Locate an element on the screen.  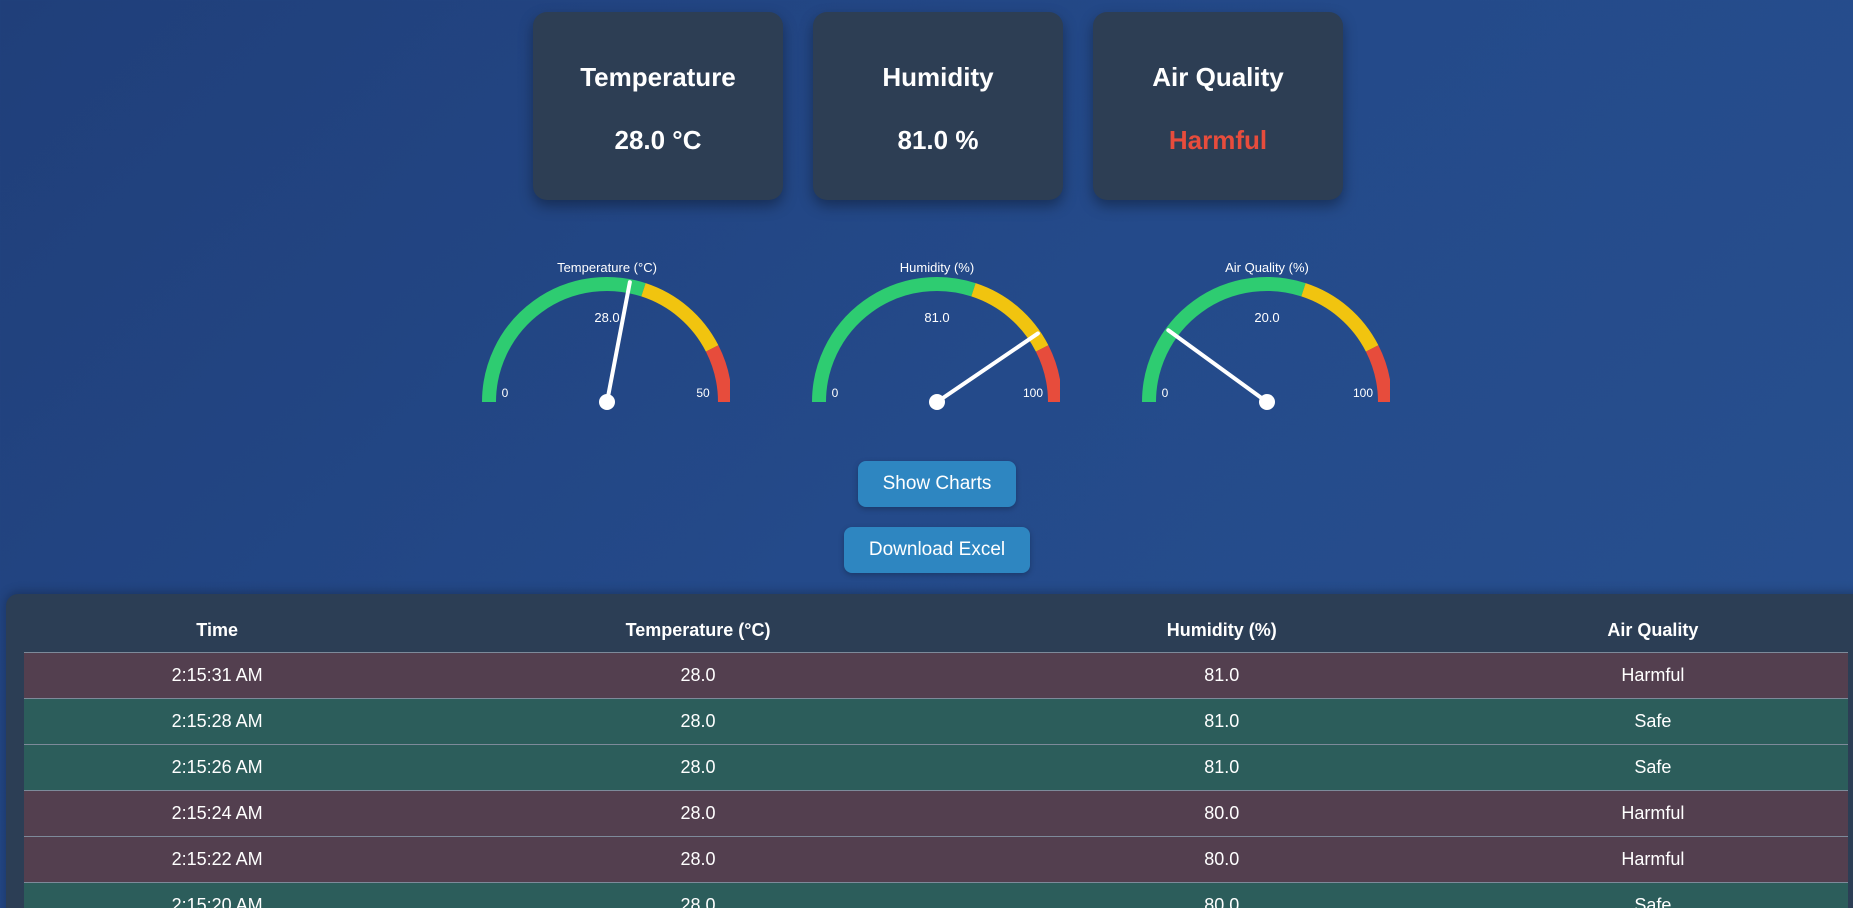
cell-time: 2:15:26 AM is located at coordinates (217, 767).